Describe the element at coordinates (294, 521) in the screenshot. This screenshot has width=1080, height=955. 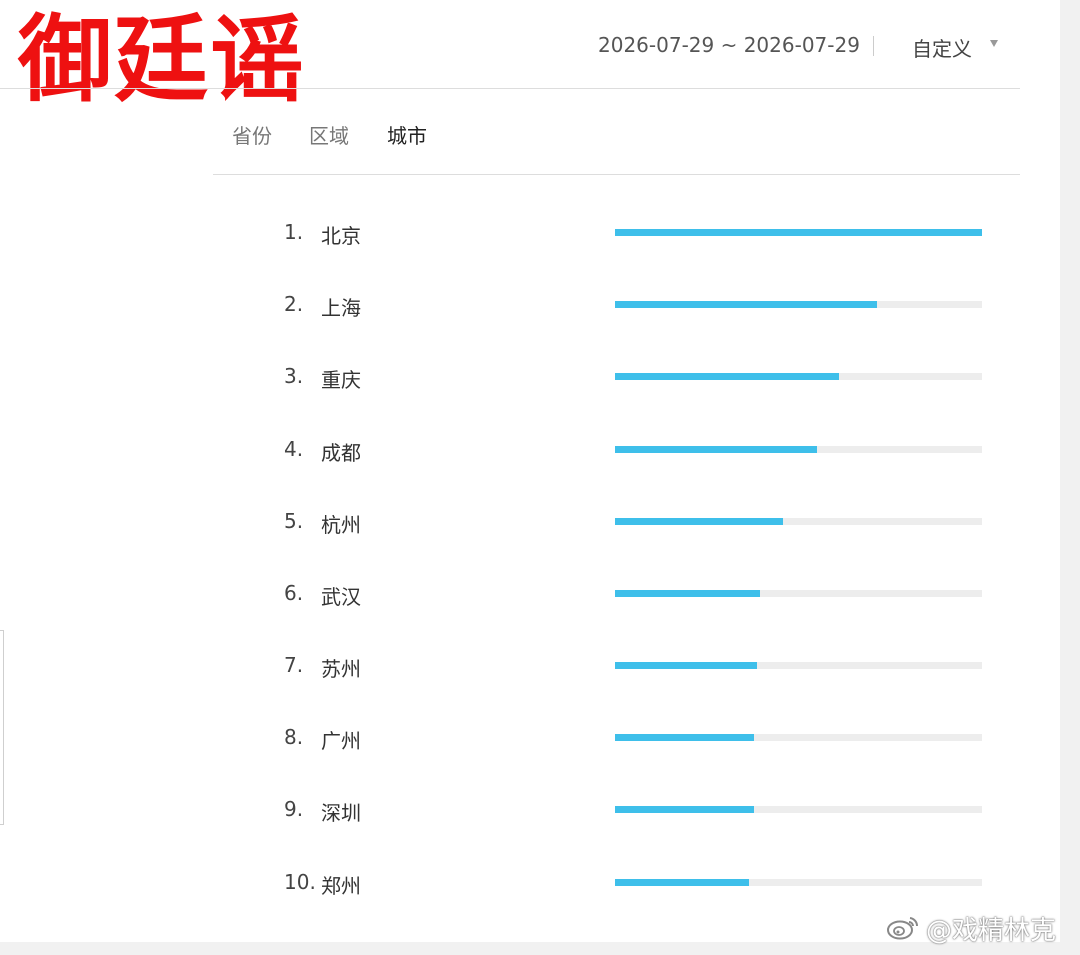
I see `rank-number: 5.` at that location.